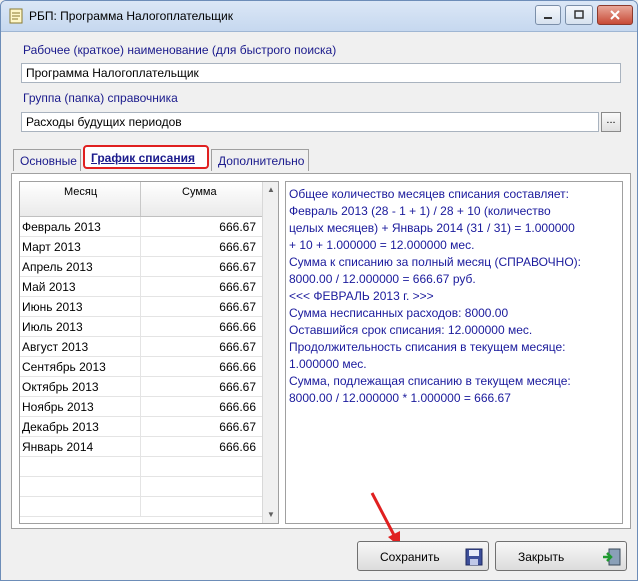  What do you see at coordinates (80, 192) in the screenshot?
I see `column-header-month: Месяц` at bounding box center [80, 192].